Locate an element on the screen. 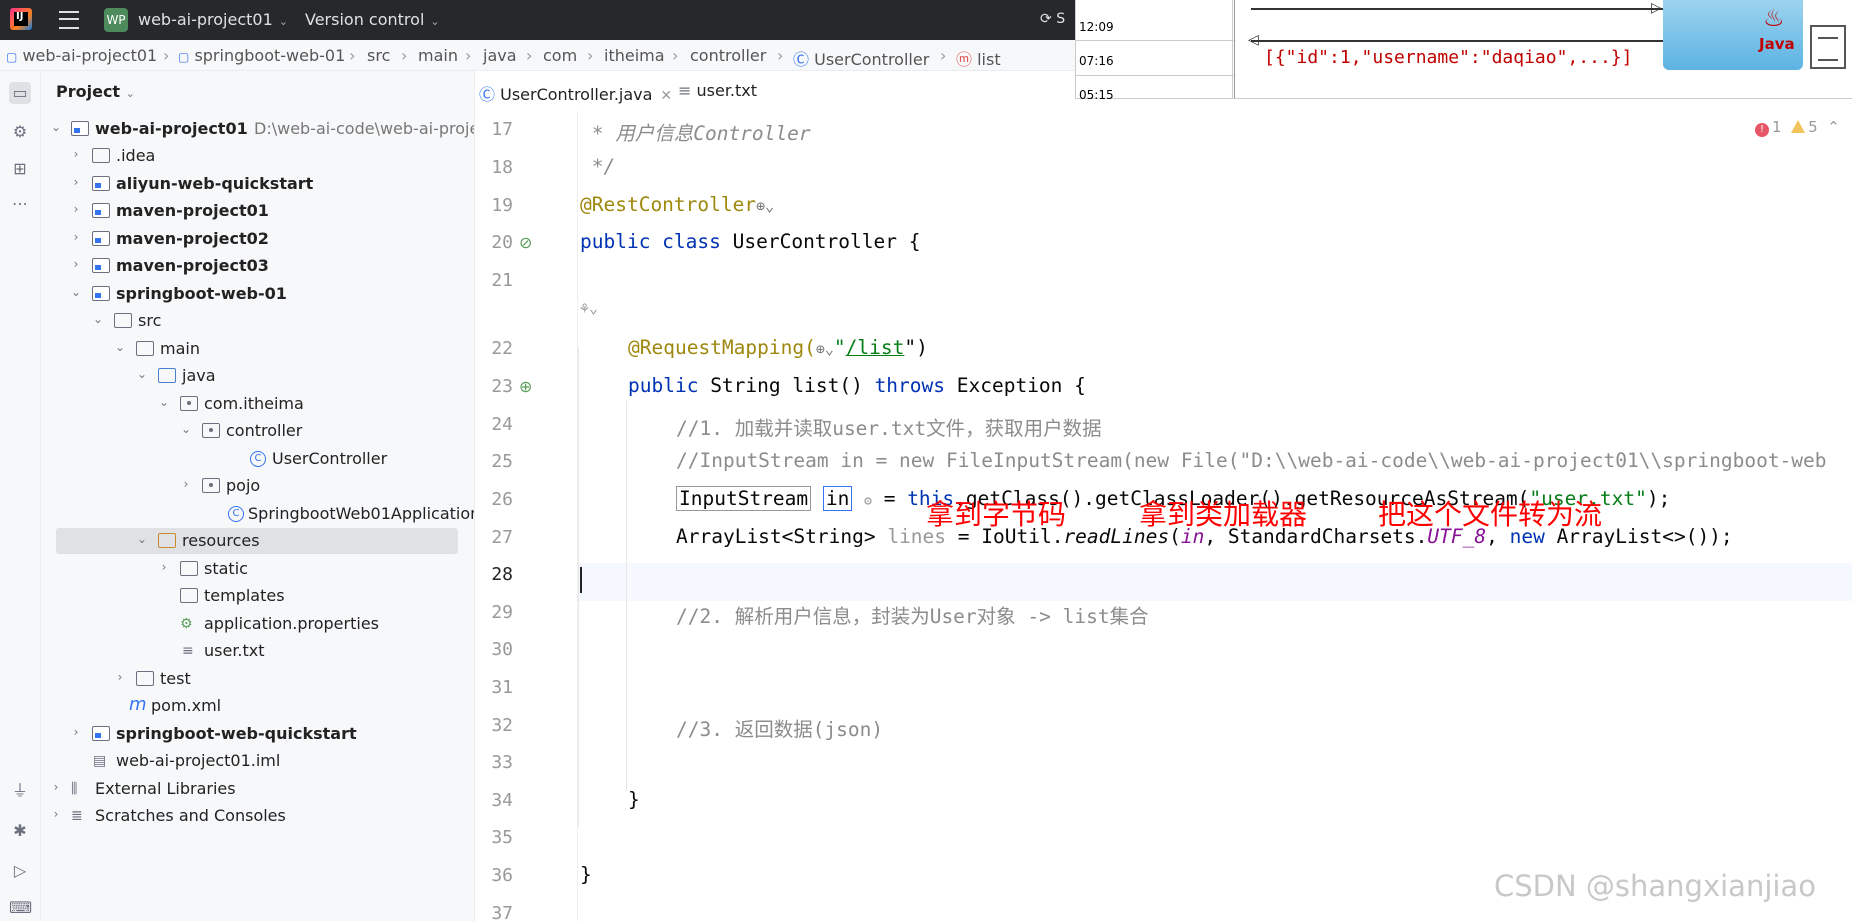  tab-usercontroller-java: Ⓒ UserController.java ✕ is located at coordinates (576, 97).